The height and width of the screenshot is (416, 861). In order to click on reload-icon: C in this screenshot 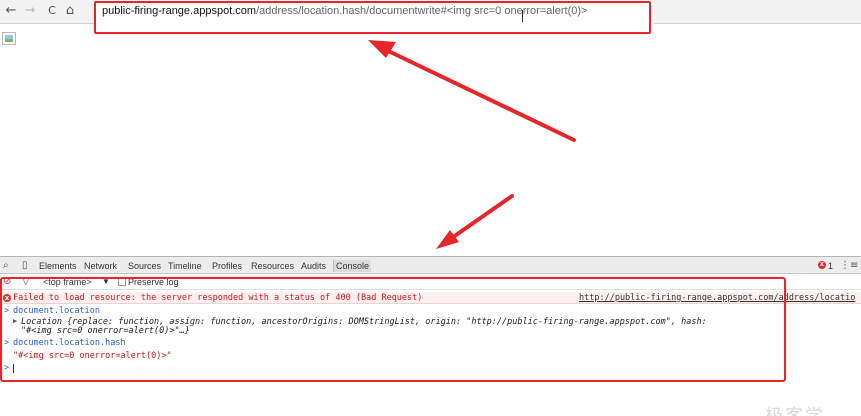, I will do `click(52, 11)`.